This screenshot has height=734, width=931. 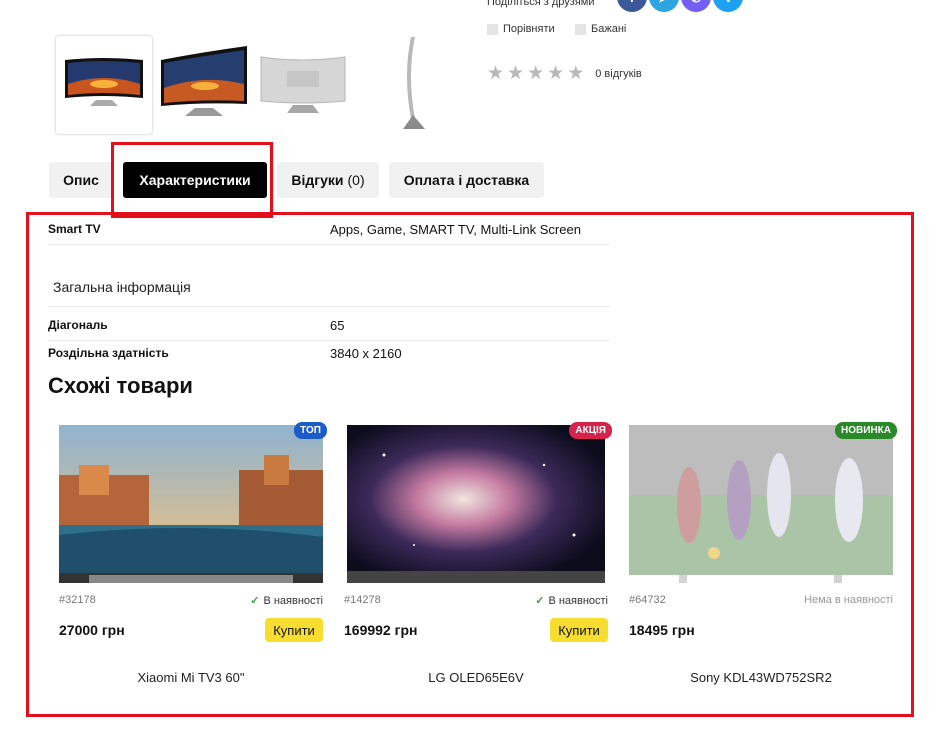 What do you see at coordinates (680, 6) in the screenshot?
I see `social-buttons: f ➤ ✆ t` at bounding box center [680, 6].